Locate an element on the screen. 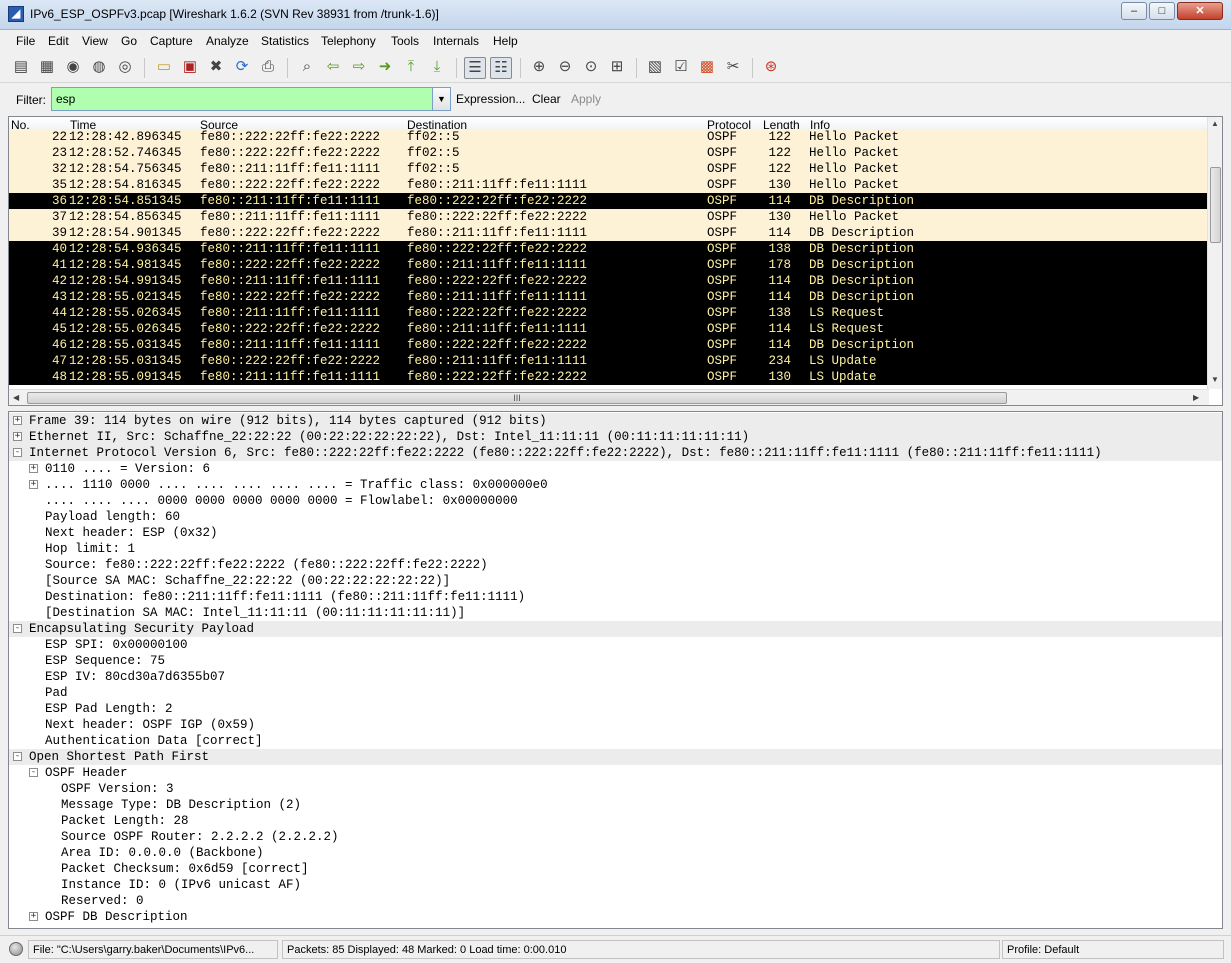  protocol-tree-field: Next header: ESP (0x32) is located at coordinates (615, 533).